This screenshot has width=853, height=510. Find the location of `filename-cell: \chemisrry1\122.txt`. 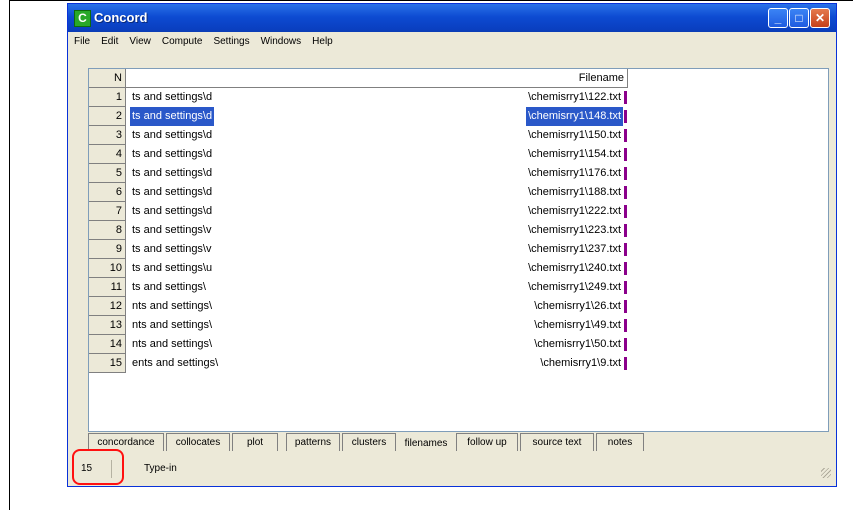

filename-cell: \chemisrry1\122.txt is located at coordinates (574, 97).